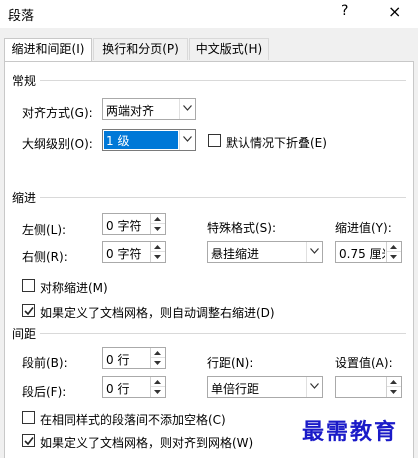 Image resolution: width=418 pixels, height=458 pixels. What do you see at coordinates (350, 432) in the screenshot?
I see `watermark-text: 最需教育` at bounding box center [350, 432].